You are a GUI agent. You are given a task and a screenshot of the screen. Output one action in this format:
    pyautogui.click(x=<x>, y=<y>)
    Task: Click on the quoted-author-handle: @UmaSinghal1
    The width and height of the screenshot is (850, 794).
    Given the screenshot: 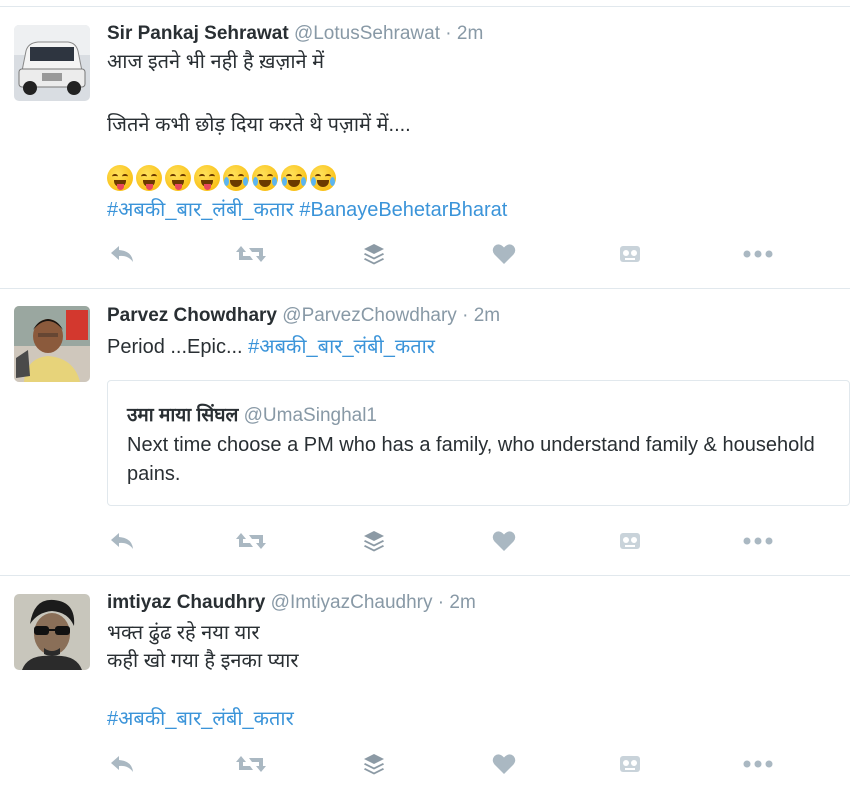 What is the action you would take?
    pyautogui.click(x=310, y=415)
    